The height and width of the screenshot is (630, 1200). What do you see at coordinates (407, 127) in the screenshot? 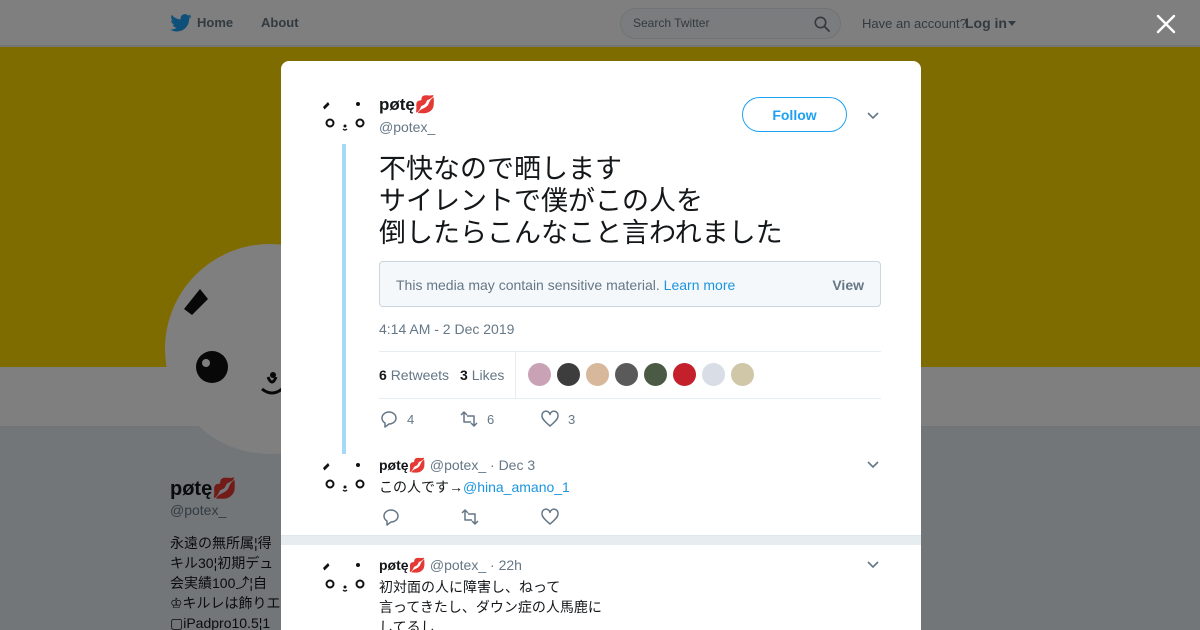
I see `tweet-author-handle: @potex_` at bounding box center [407, 127].